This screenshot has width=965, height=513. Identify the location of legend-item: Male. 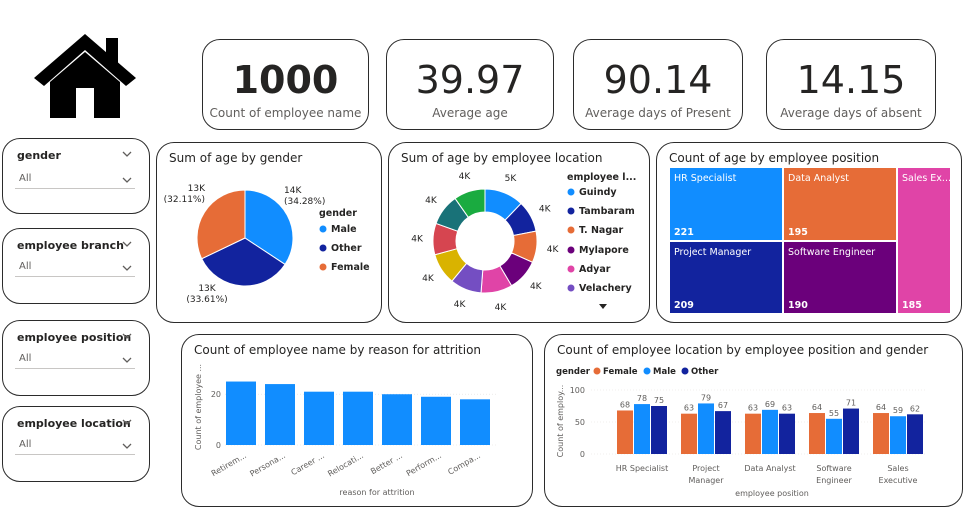
(664, 372).